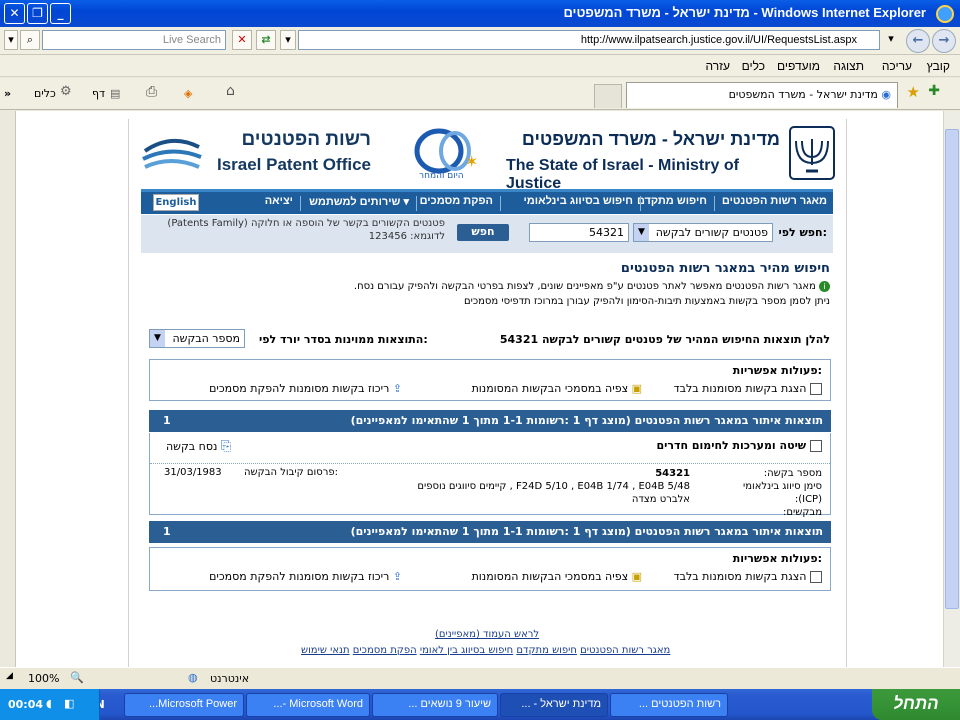  I want to click on toolbar-more: », so click(7, 93).